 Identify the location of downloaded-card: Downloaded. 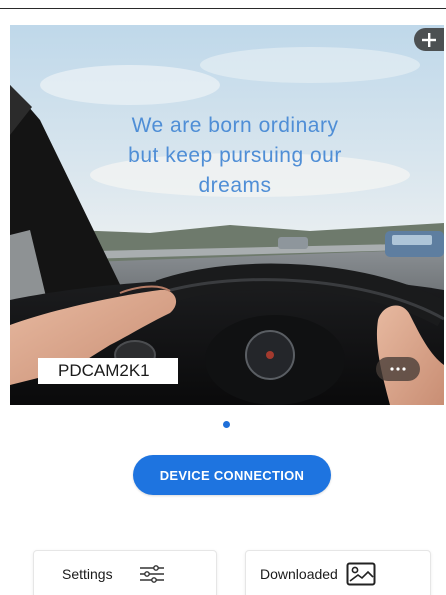
(338, 572).